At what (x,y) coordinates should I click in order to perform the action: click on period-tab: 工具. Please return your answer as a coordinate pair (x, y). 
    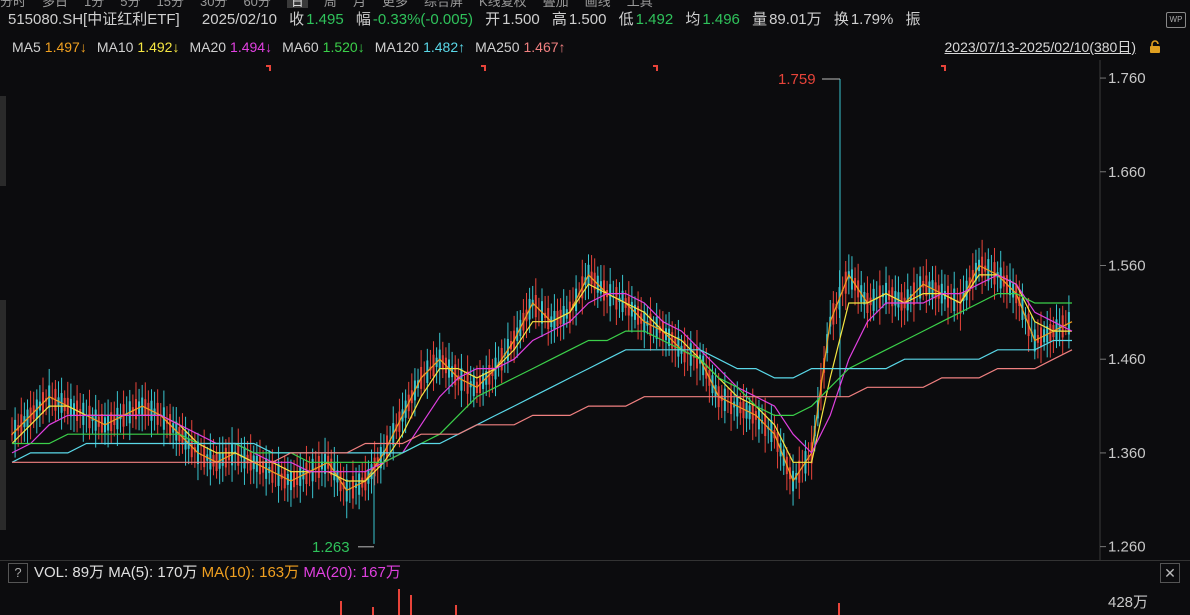
    Looking at the image, I should click on (640, 4).